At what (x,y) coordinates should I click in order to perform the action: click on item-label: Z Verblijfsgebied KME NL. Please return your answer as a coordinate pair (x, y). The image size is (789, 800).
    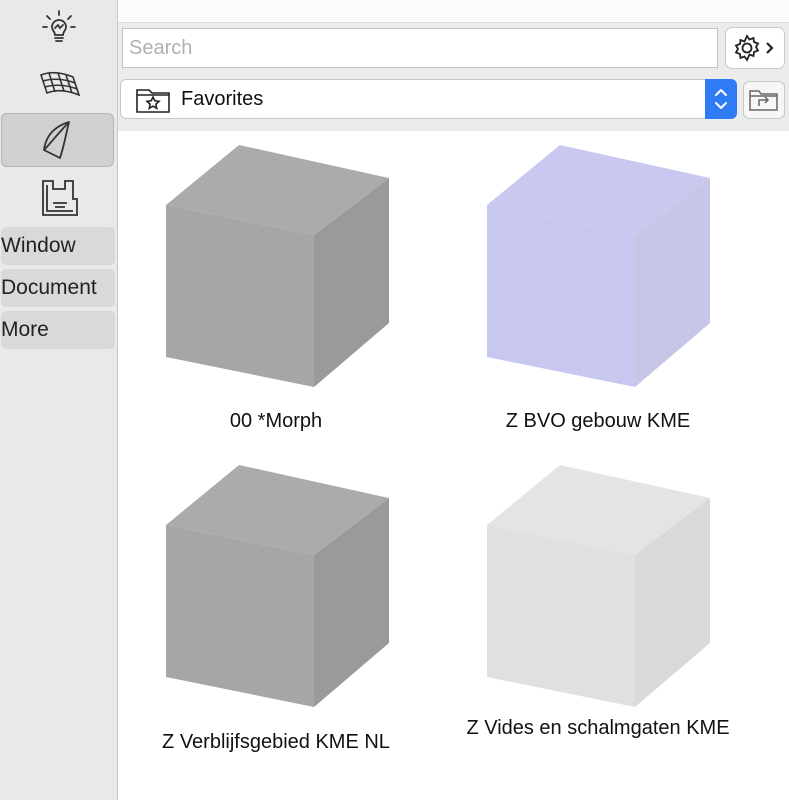
    Looking at the image, I should click on (276, 742).